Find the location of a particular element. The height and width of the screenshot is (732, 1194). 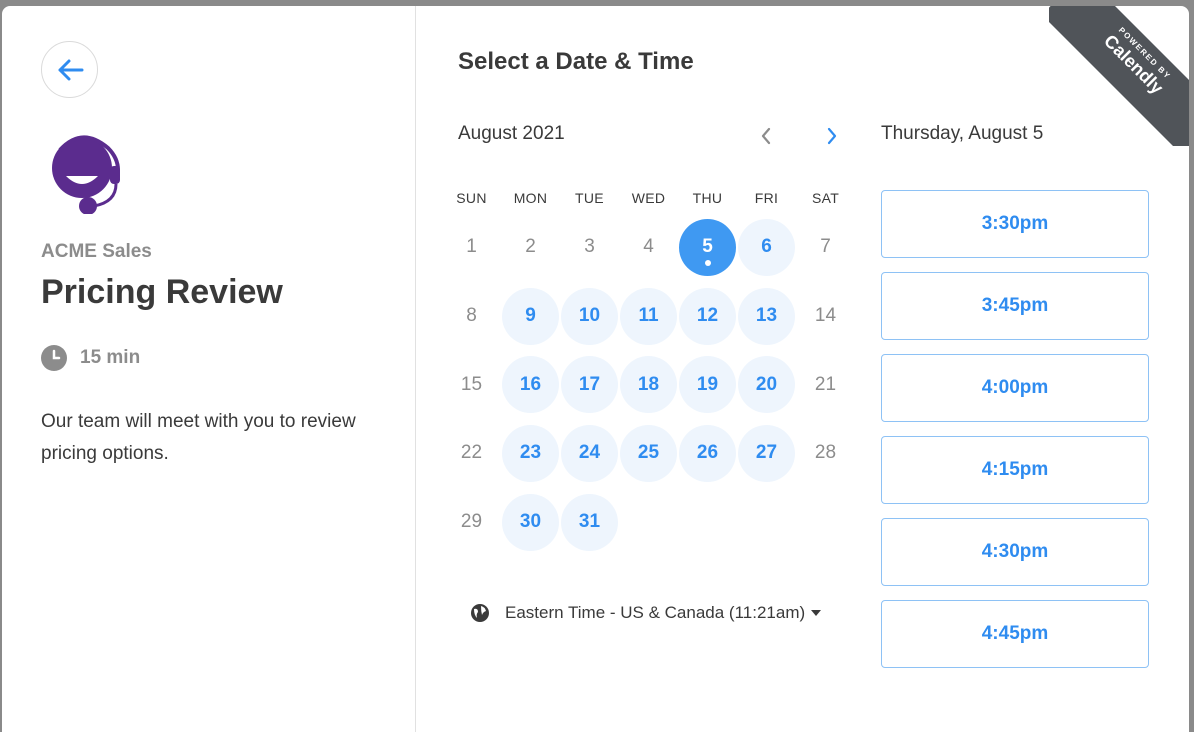

day-number-text: 26 is located at coordinates (707, 453).